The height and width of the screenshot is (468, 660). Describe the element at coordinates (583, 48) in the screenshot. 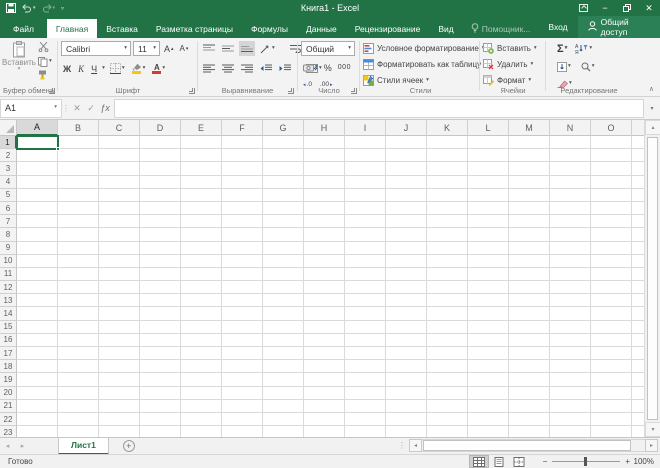

I see `sort-filter-button: АЯ ▾` at that location.